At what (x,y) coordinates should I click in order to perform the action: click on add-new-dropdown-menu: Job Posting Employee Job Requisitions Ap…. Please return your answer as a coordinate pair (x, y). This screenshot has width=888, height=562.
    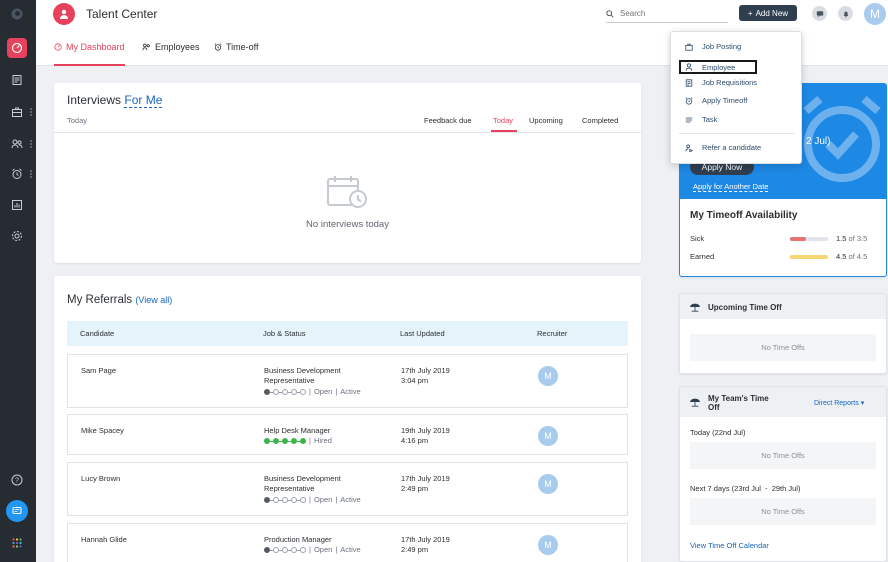
    Looking at the image, I should click on (736, 97).